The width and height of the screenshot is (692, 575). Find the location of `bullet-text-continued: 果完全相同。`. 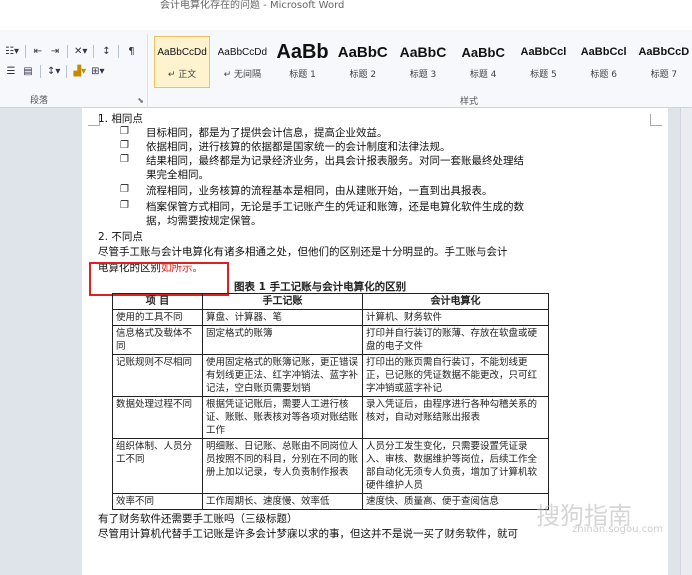

bullet-text-continued: 果完全相同。 is located at coordinates (177, 175).